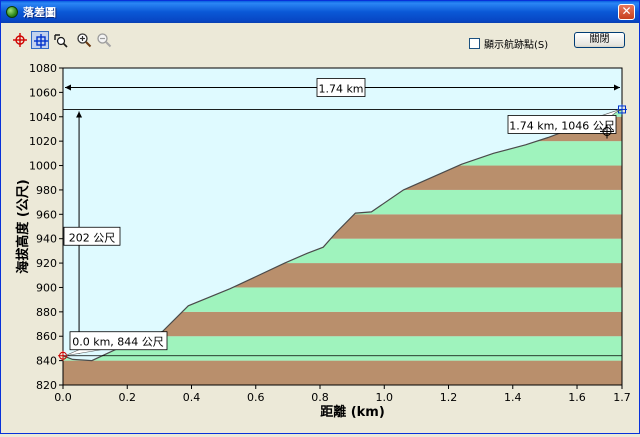 This screenshot has width=640, height=437. Describe the element at coordinates (622, 397) in the screenshot. I see `x-tick-label: 1.7` at that location.